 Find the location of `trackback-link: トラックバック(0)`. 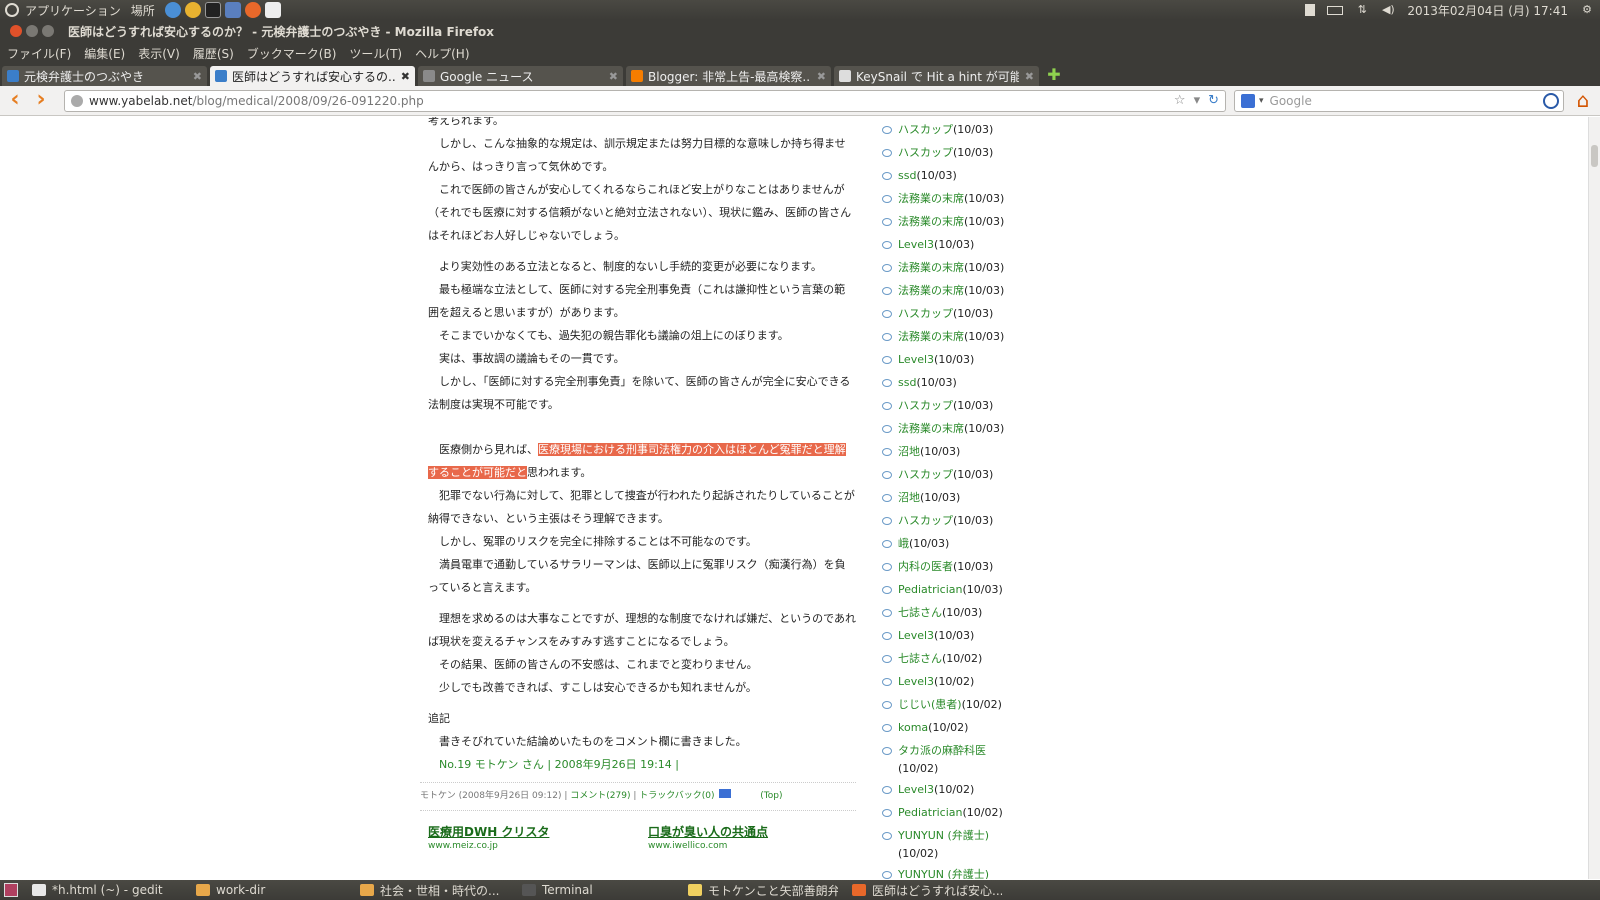

trackback-link: トラックバック(0) is located at coordinates (676, 796).